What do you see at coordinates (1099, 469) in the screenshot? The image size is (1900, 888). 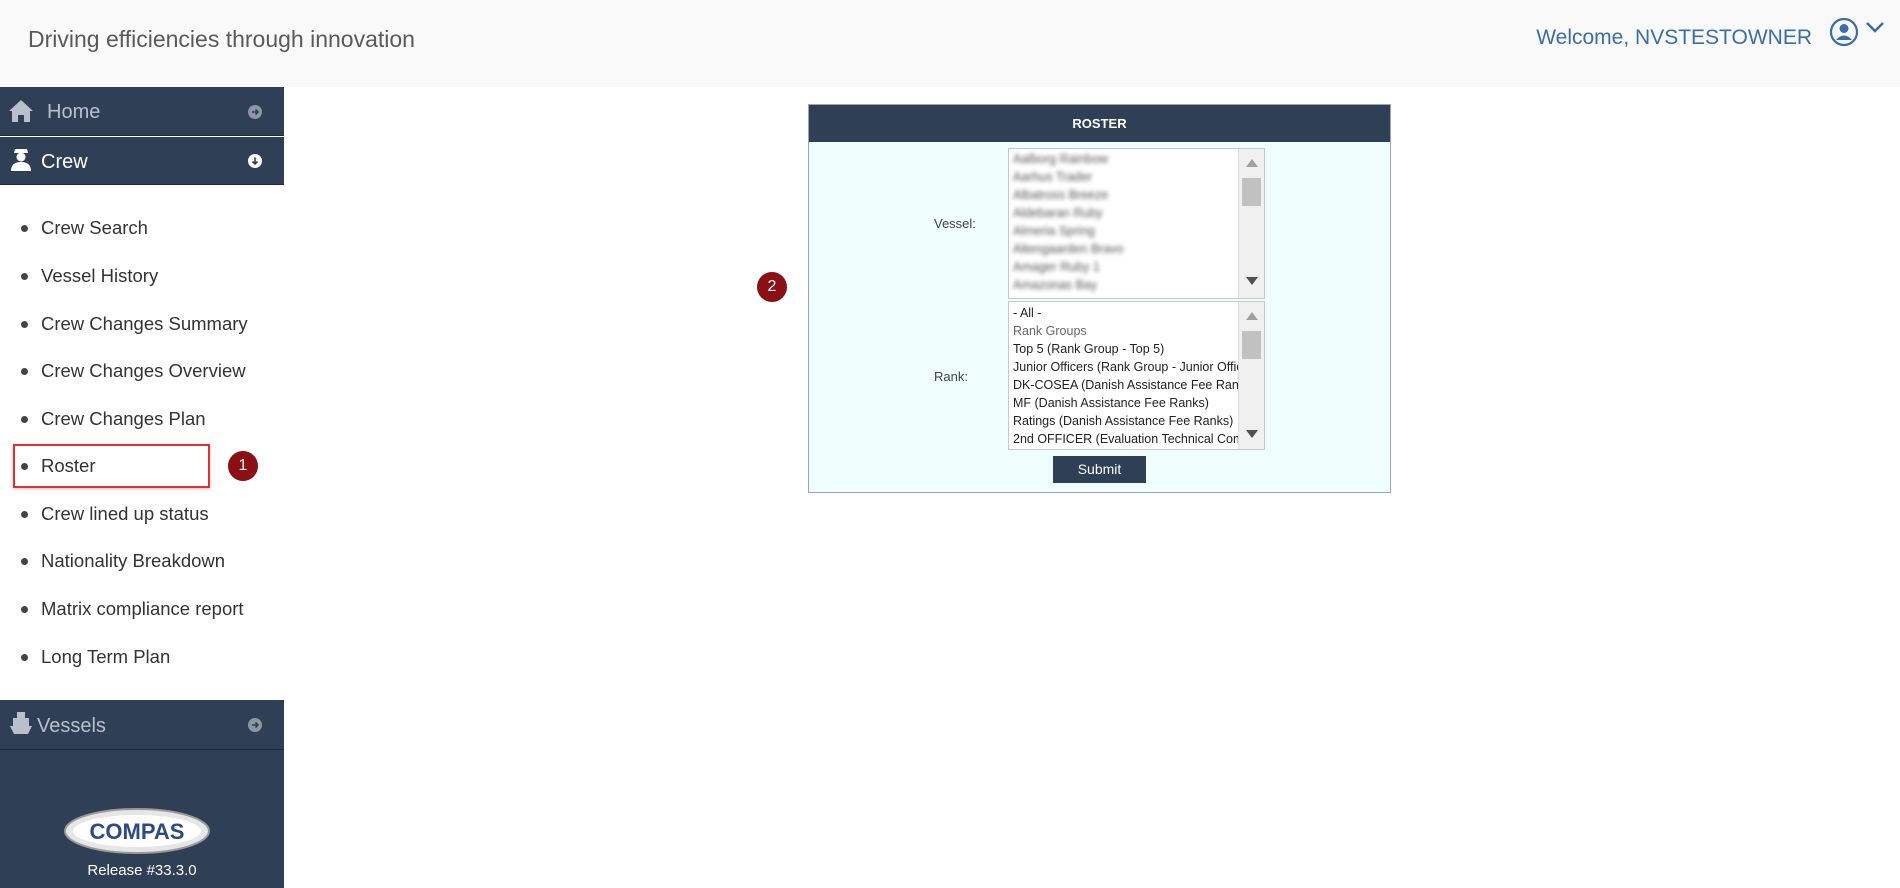 I see `submit-button: Submit` at bounding box center [1099, 469].